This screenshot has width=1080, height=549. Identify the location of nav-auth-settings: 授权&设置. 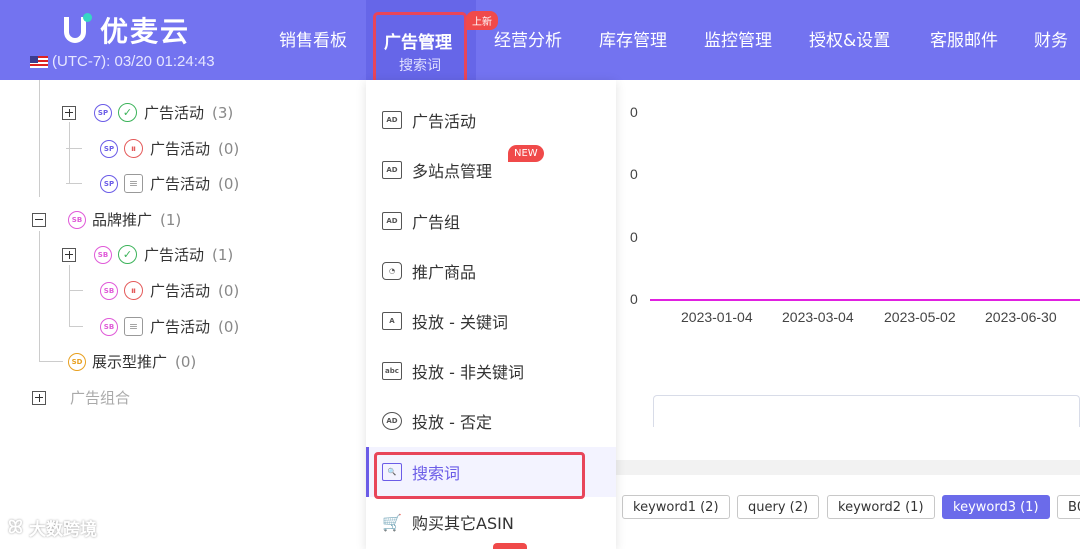
(849, 38).